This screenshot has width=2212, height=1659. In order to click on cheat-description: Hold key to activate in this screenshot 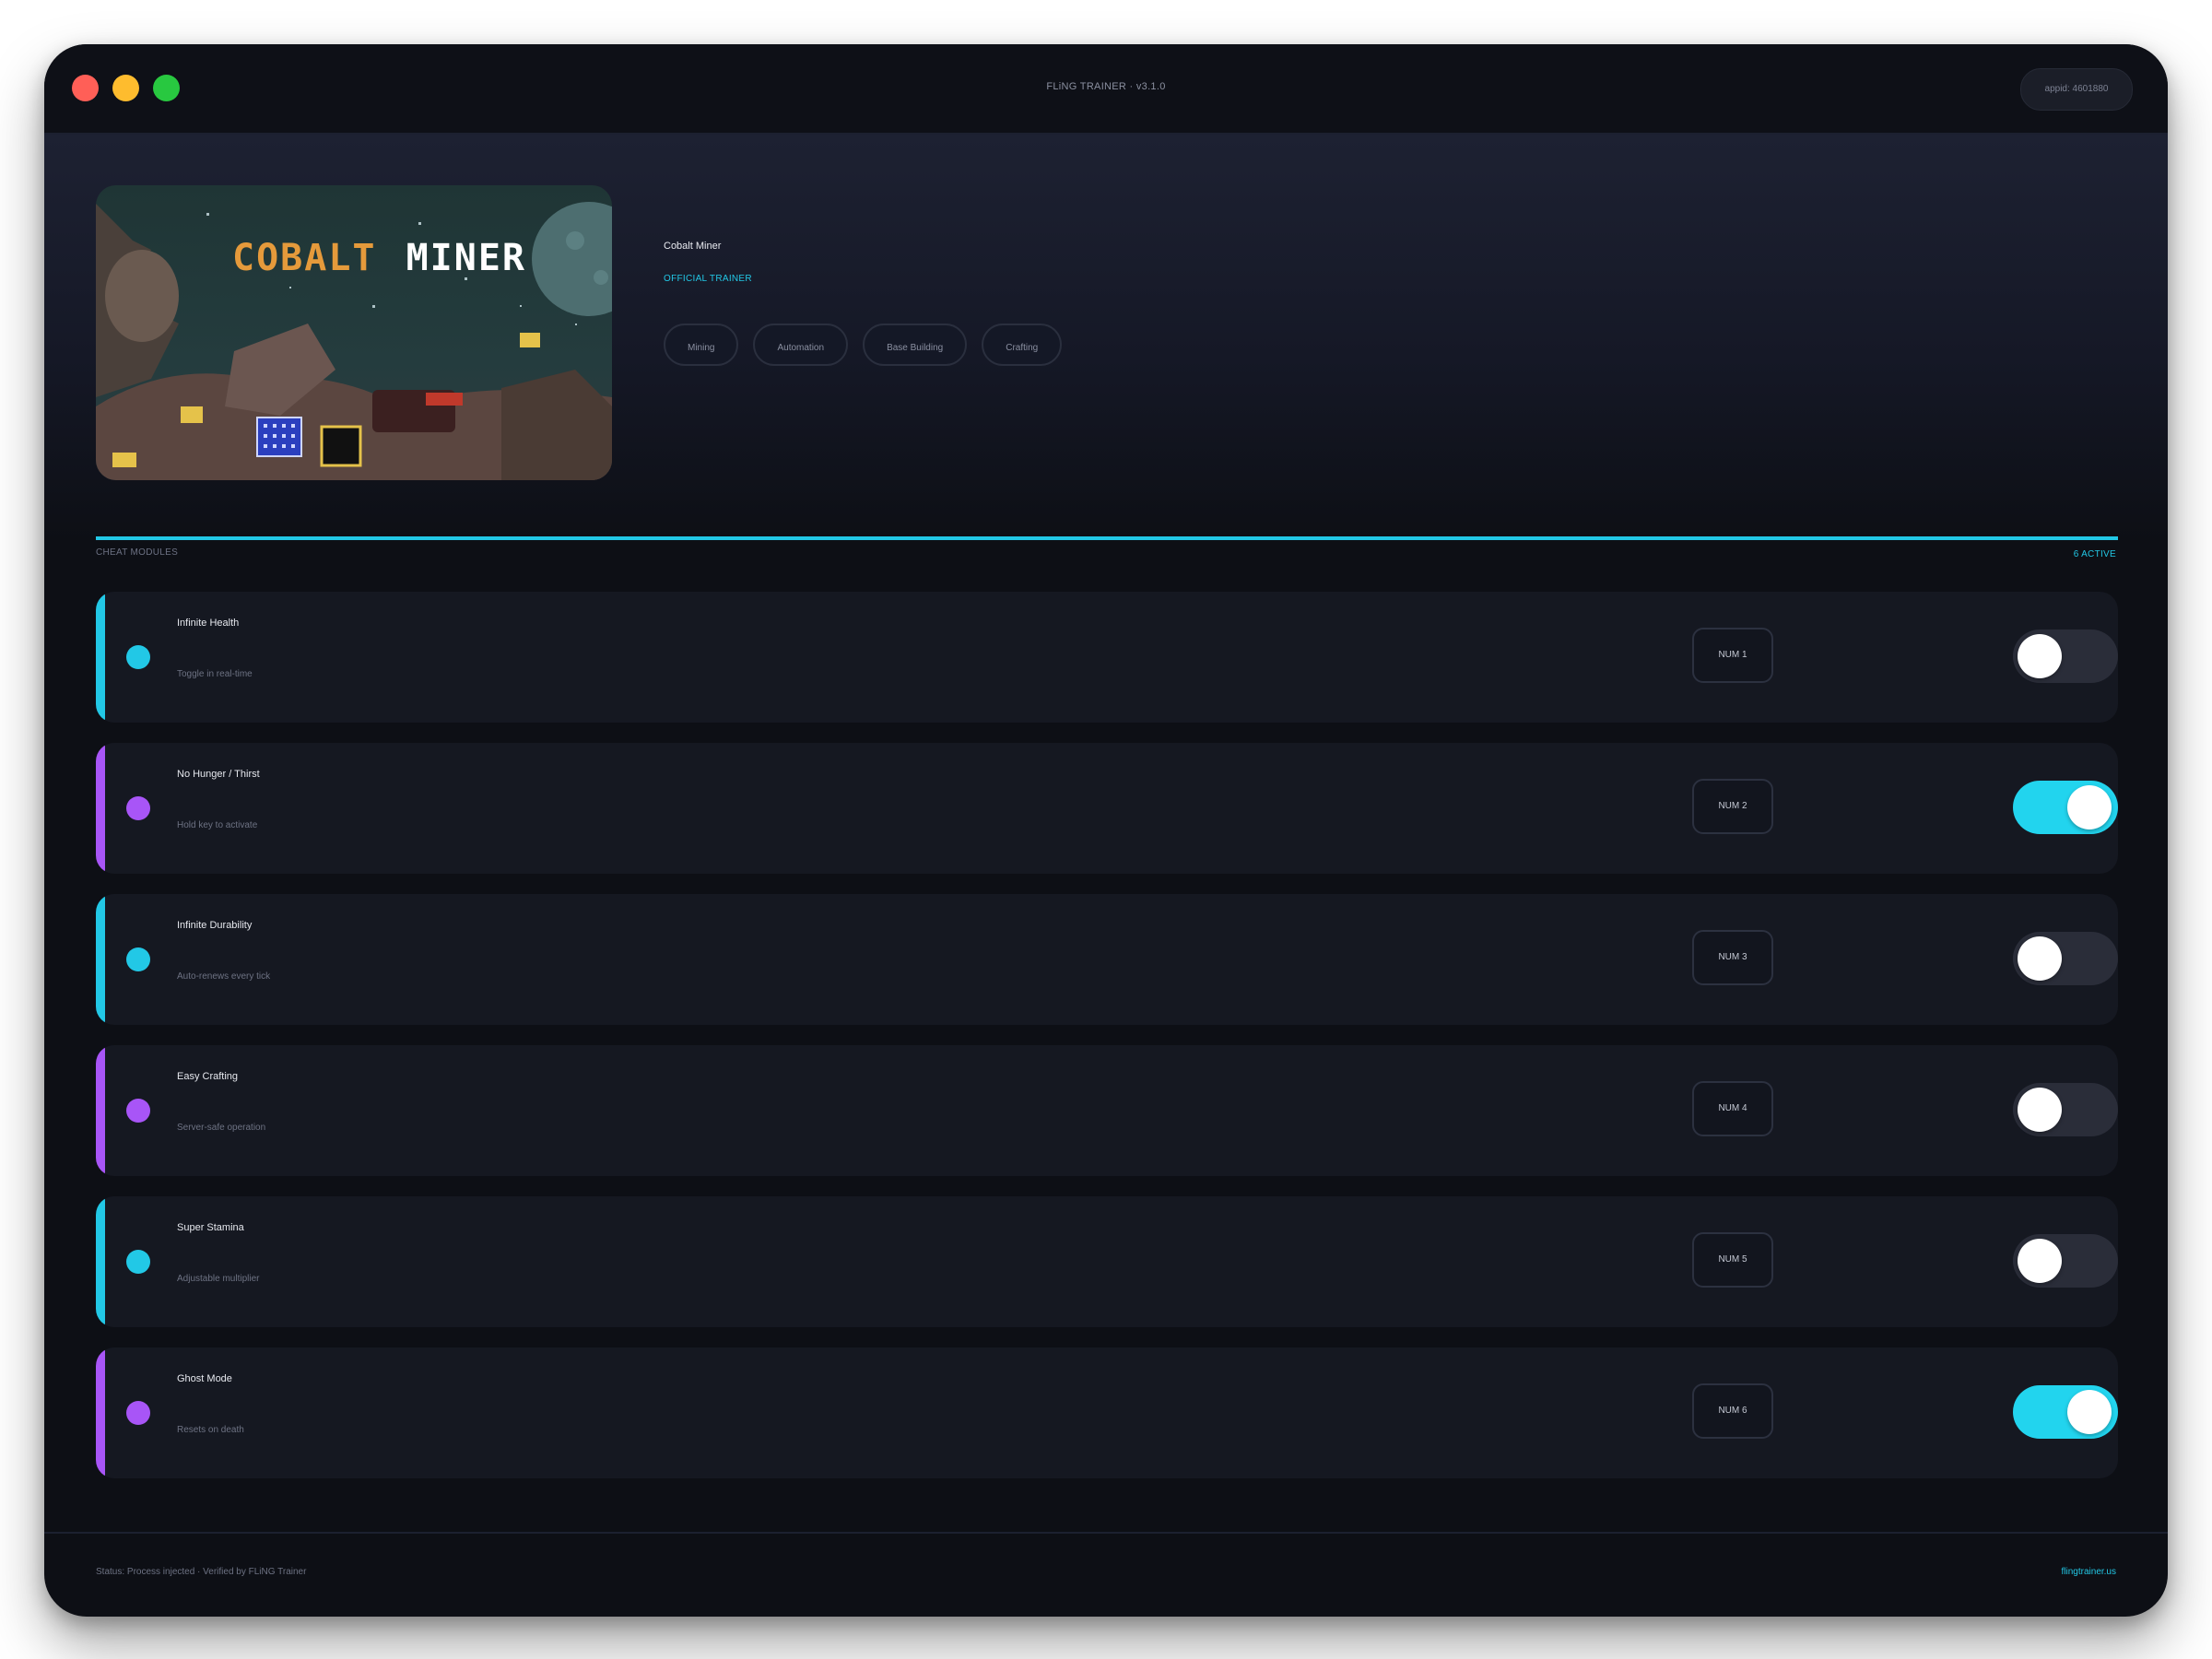, I will do `click(217, 825)`.